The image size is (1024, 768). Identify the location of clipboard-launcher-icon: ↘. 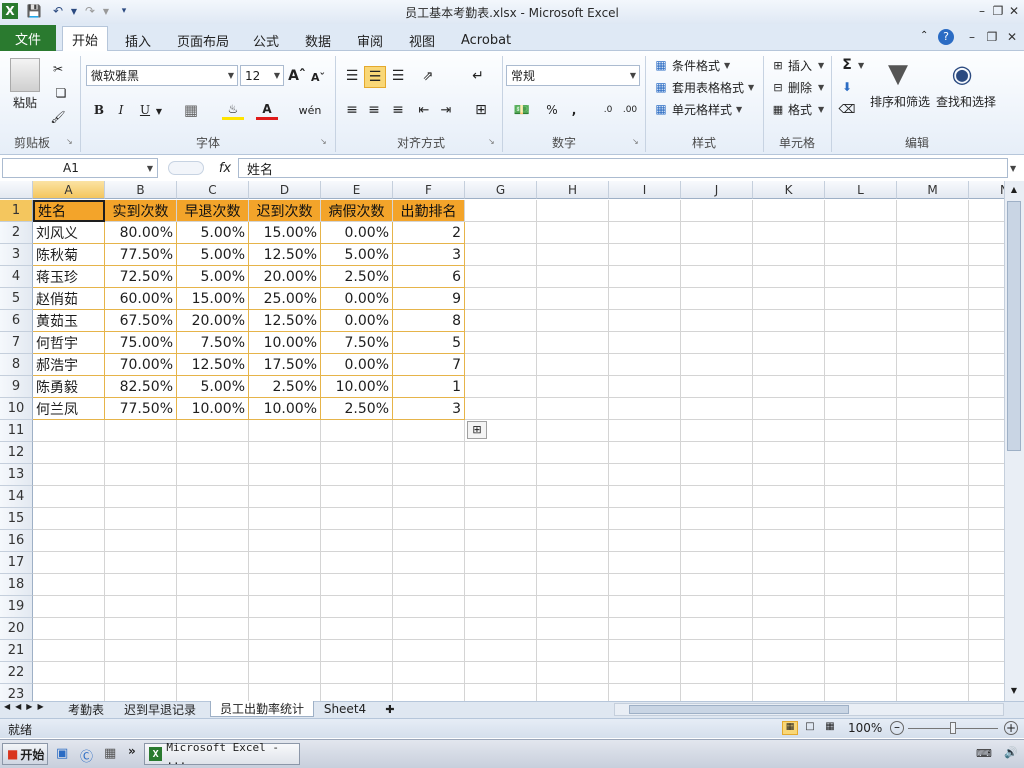
(69, 141).